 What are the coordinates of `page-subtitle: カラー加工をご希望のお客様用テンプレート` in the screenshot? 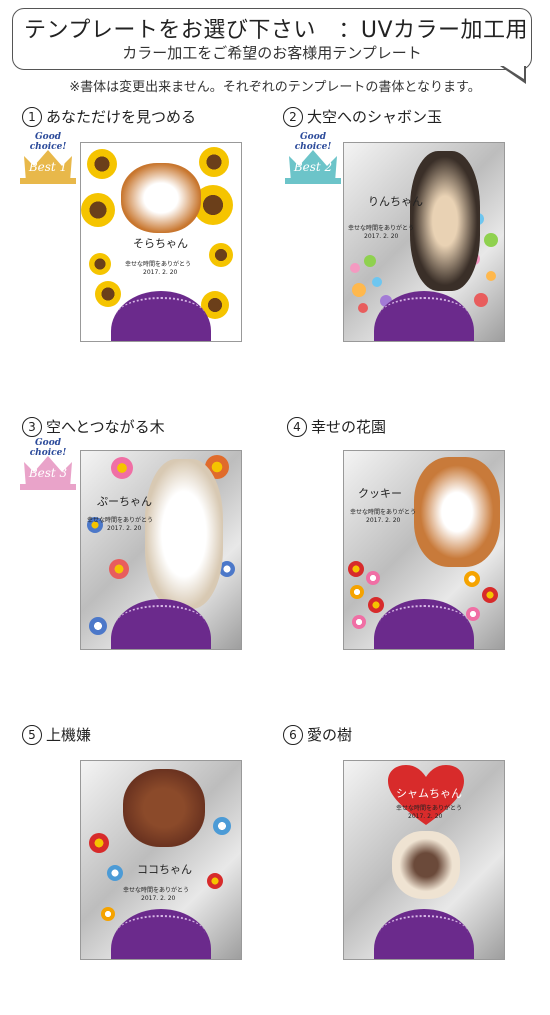 It's located at (272, 53).